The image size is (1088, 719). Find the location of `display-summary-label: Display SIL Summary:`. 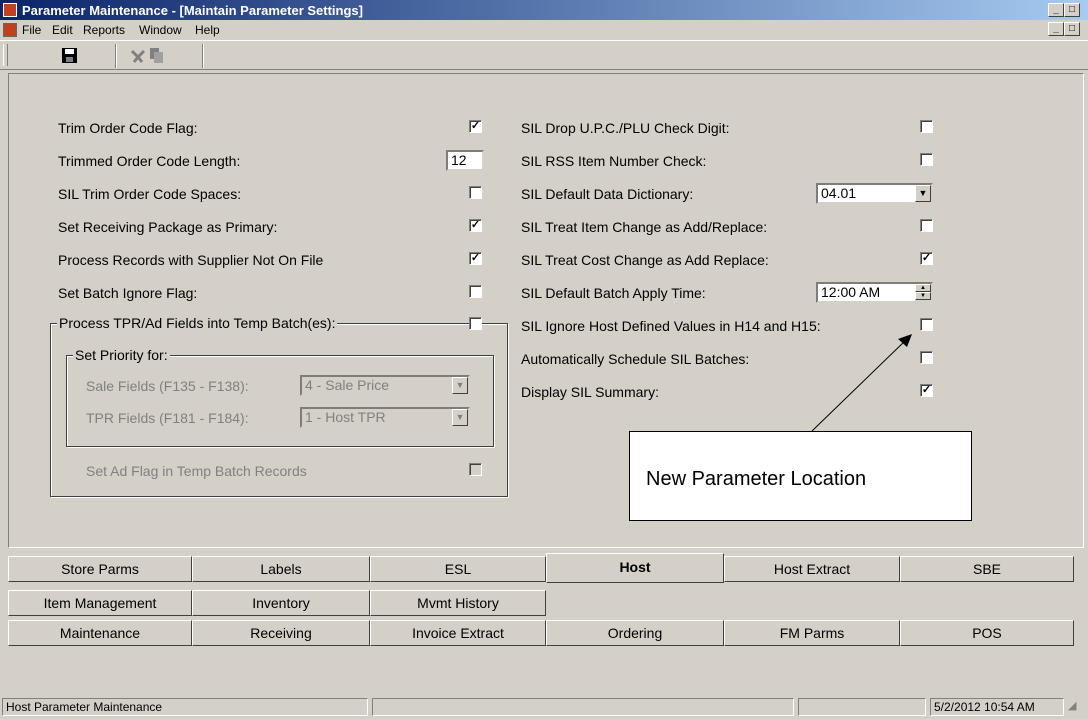

display-summary-label: Display SIL Summary: is located at coordinates (590, 392).